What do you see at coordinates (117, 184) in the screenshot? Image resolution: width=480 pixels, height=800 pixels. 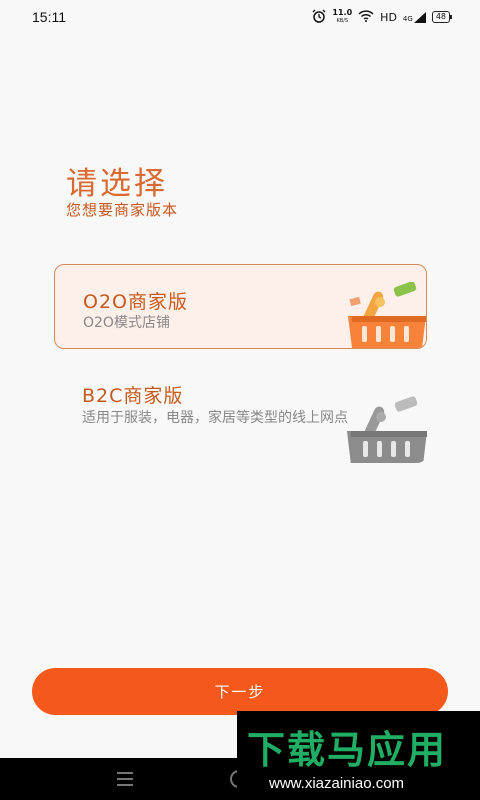 I see `page-title: 请选择` at bounding box center [117, 184].